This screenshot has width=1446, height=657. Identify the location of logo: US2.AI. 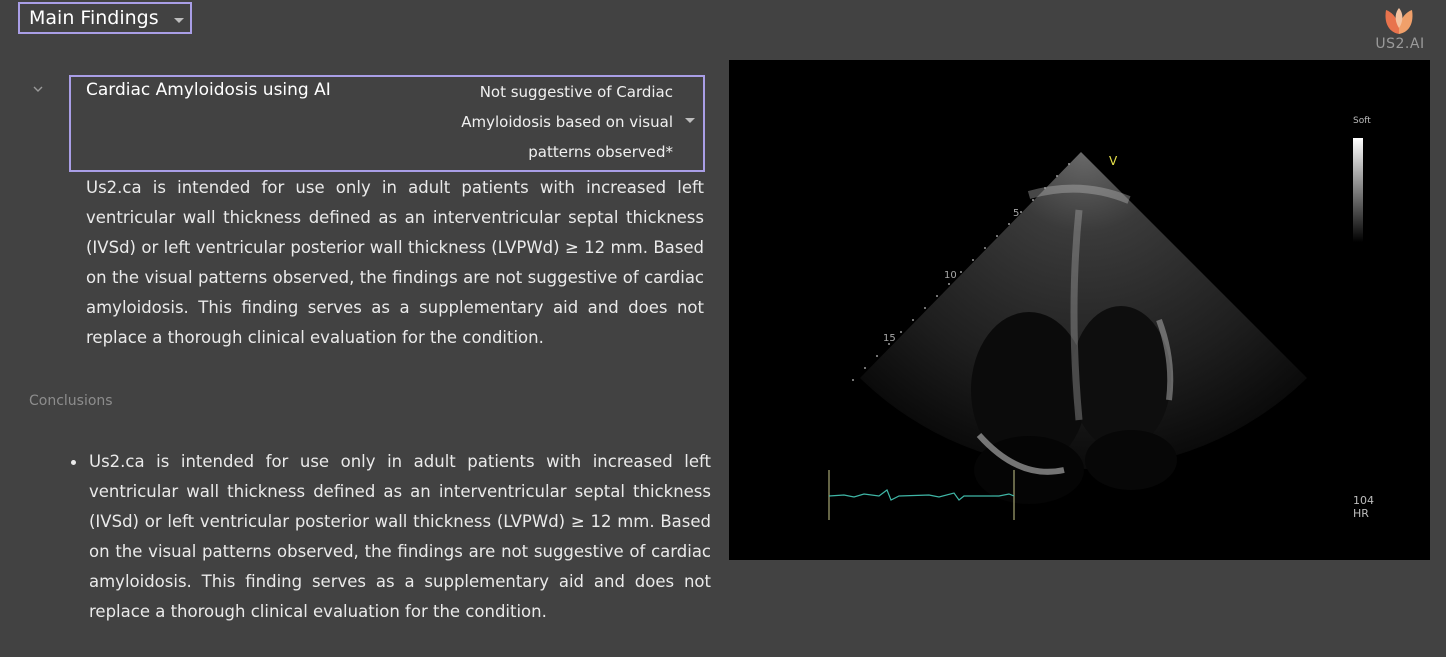
(1400, 31).